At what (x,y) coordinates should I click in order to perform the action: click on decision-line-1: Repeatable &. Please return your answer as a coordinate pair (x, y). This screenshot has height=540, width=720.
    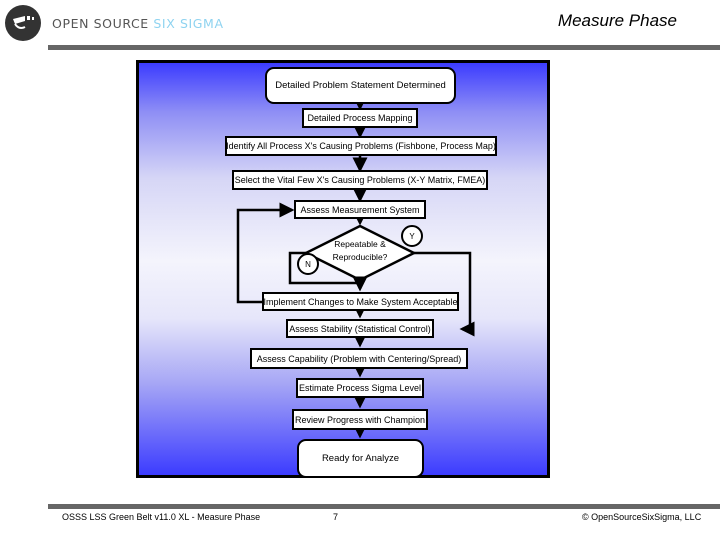
    Looking at the image, I should click on (360, 244).